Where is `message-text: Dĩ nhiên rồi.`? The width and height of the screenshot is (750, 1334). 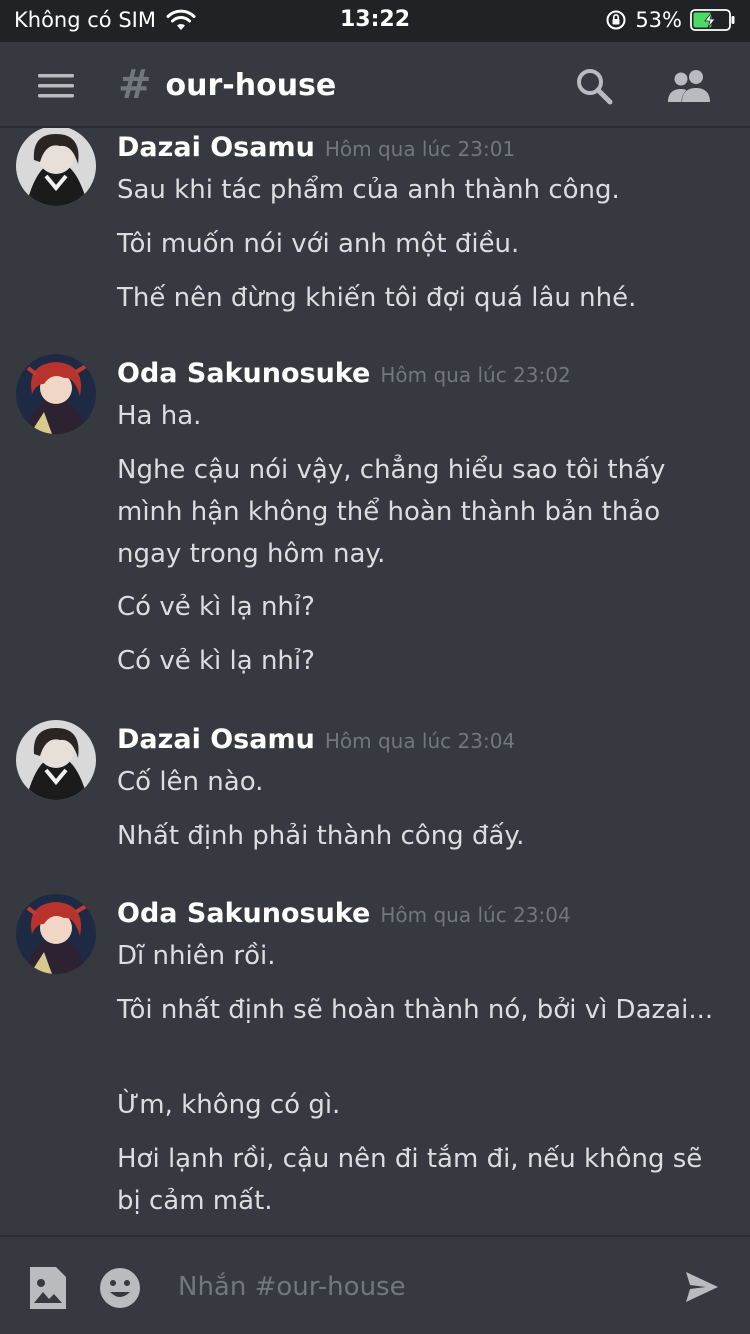 message-text: Dĩ nhiên rồi. is located at coordinates (196, 956).